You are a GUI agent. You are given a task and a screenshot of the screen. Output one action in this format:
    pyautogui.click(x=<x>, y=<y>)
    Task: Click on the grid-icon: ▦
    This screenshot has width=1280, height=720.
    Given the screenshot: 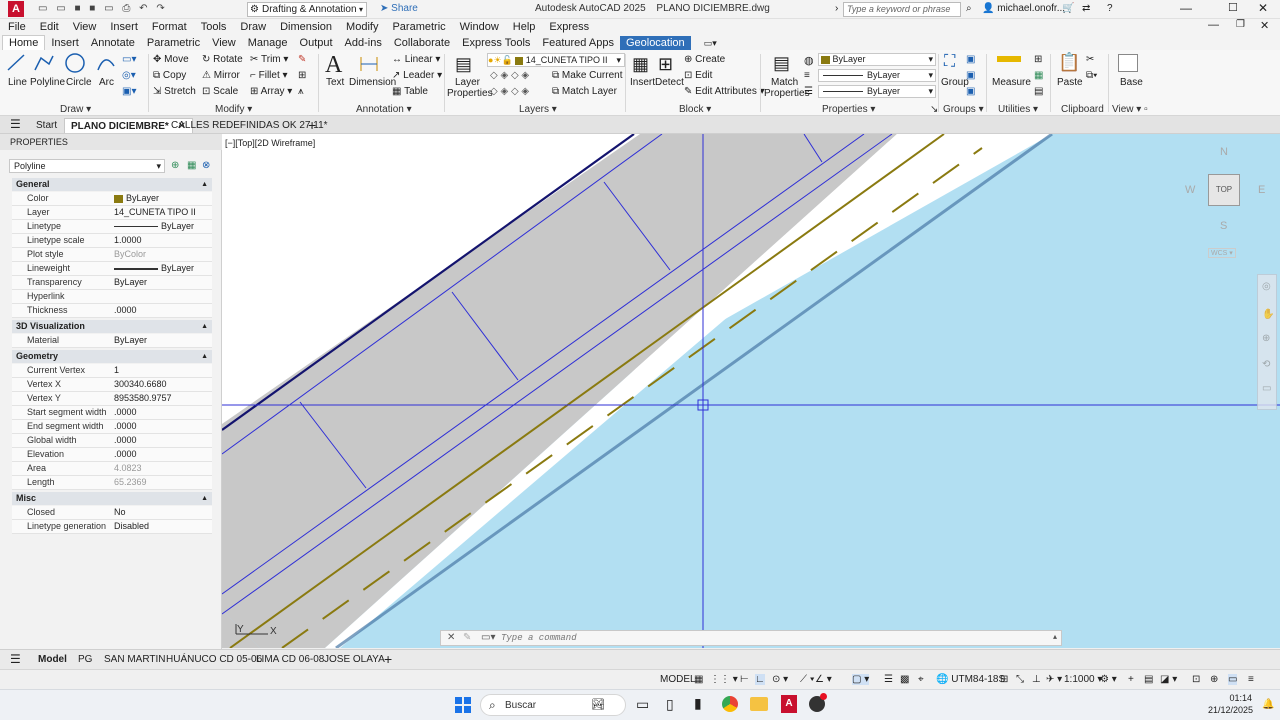 What is the action you would take?
    pyautogui.click(x=698, y=679)
    